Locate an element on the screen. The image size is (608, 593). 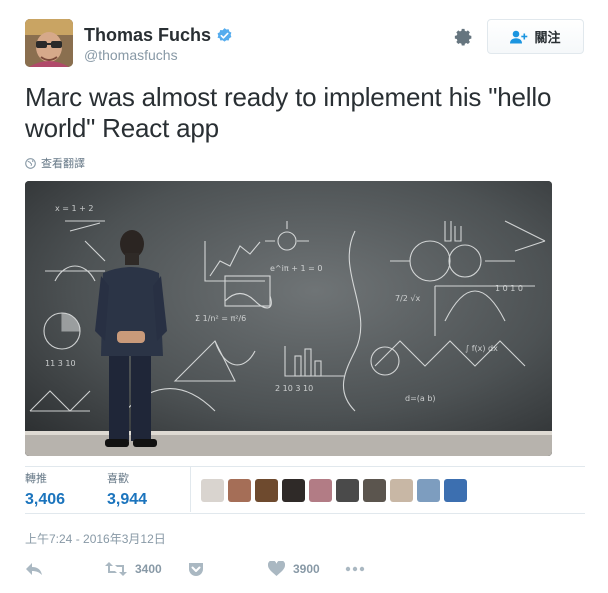
svg-text: ∫ f(x) dx is located at coordinates (481, 348).